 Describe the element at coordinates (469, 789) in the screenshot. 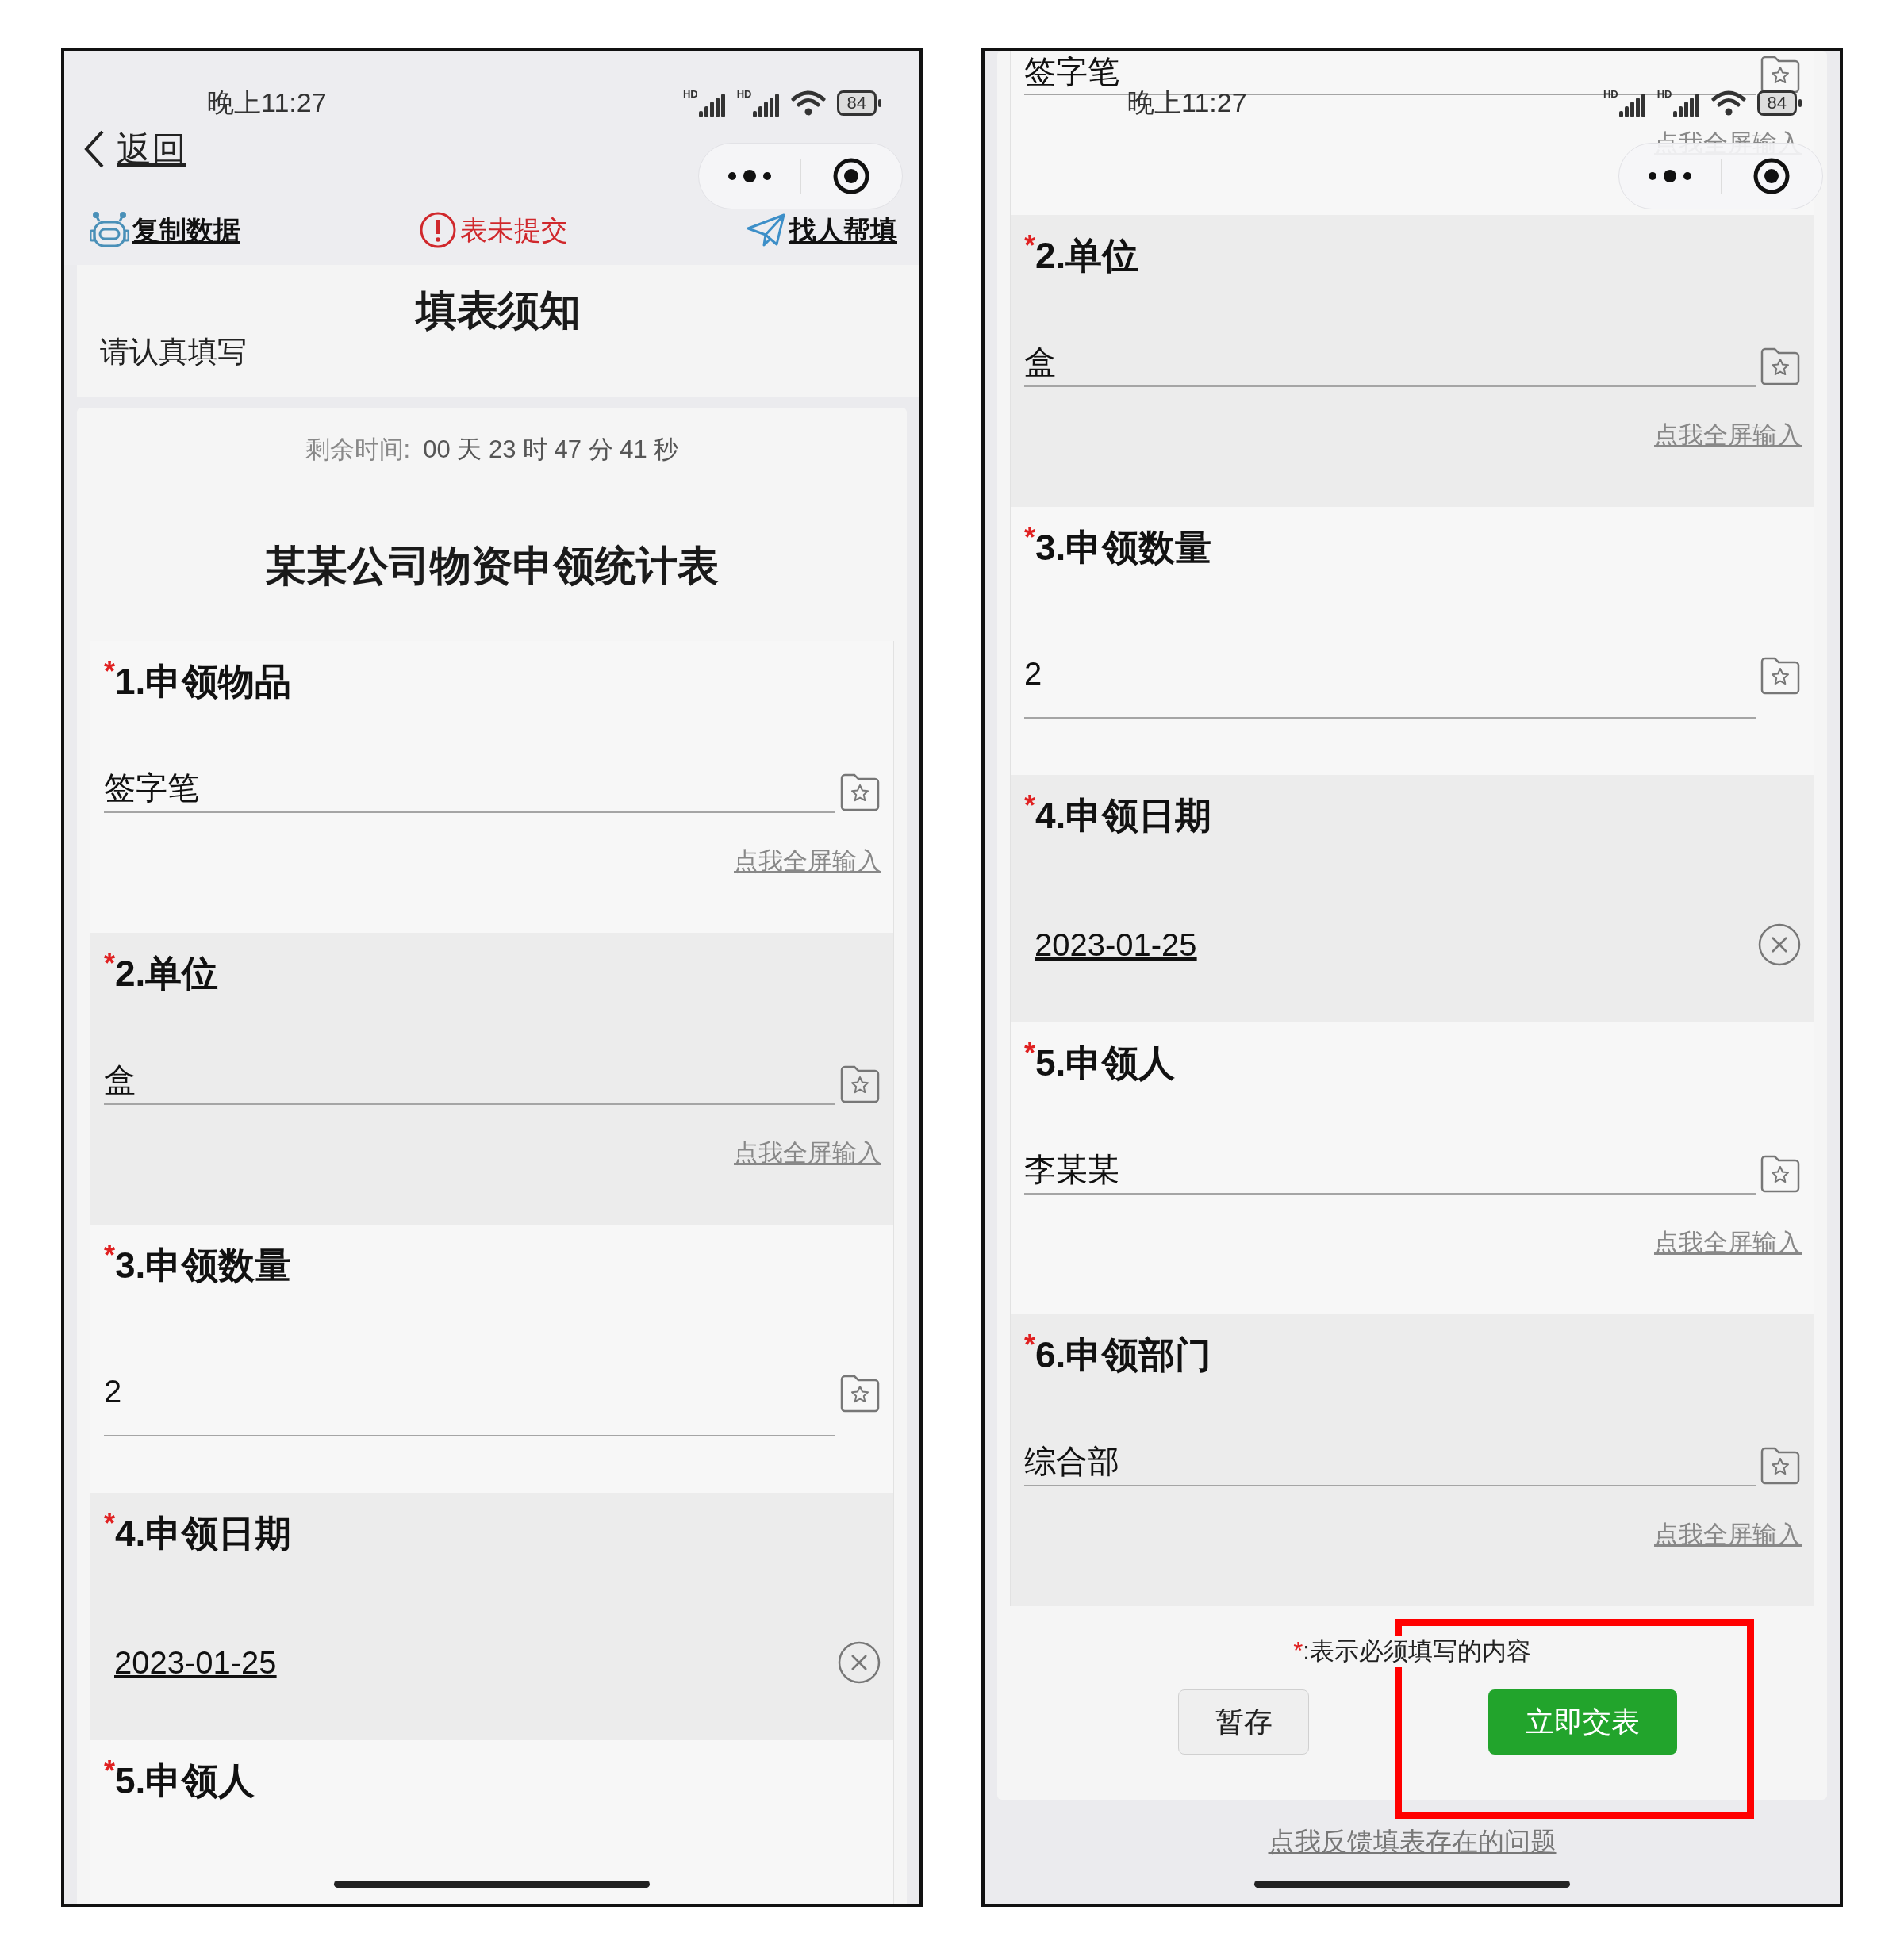

I see `input-field: 签字笔` at that location.